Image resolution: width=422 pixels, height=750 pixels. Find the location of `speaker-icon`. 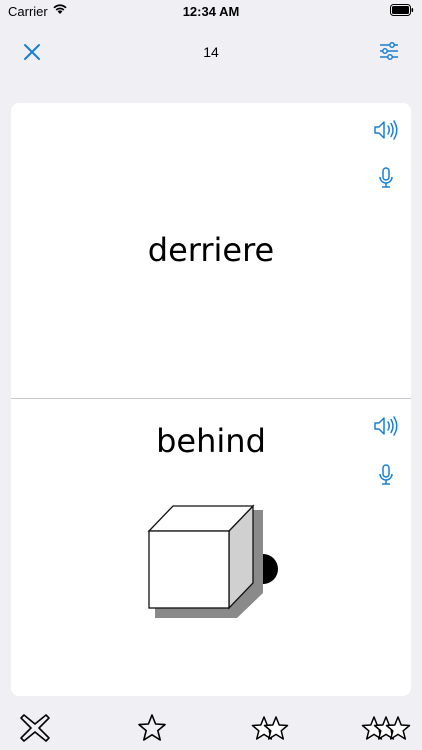

speaker-icon is located at coordinates (386, 130).